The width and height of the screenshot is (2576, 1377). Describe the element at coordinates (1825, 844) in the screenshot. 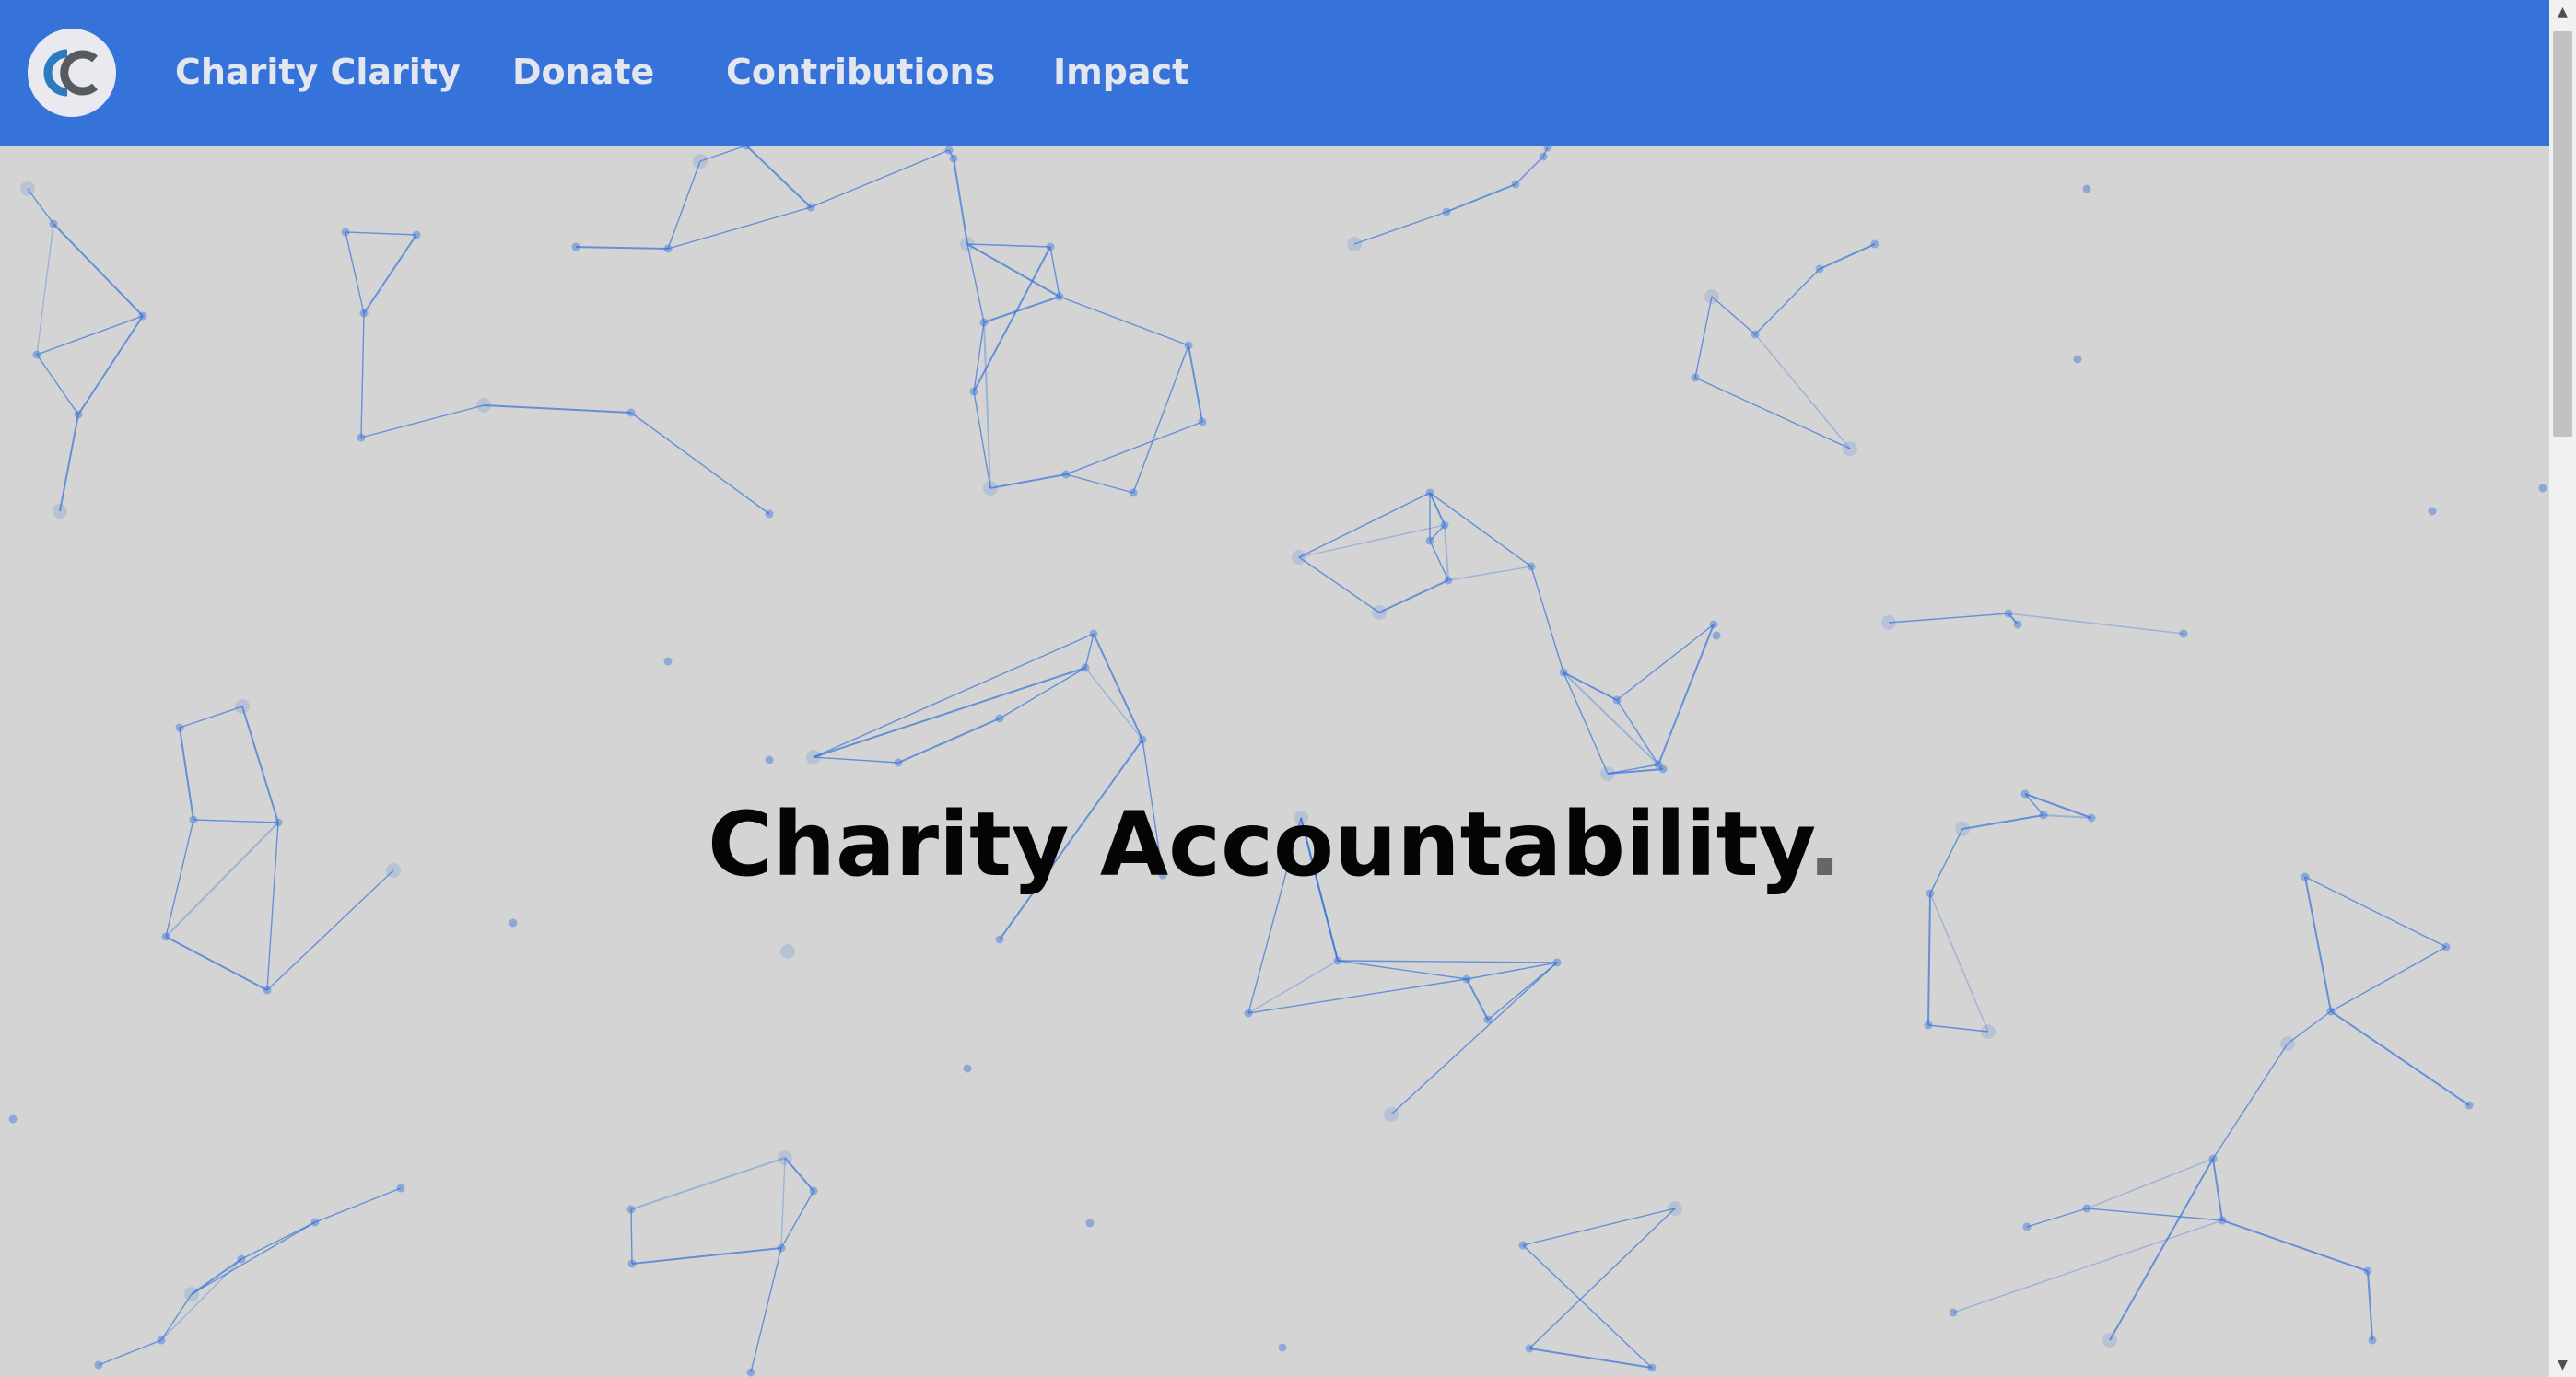

I see `hero-title-period: .` at that location.